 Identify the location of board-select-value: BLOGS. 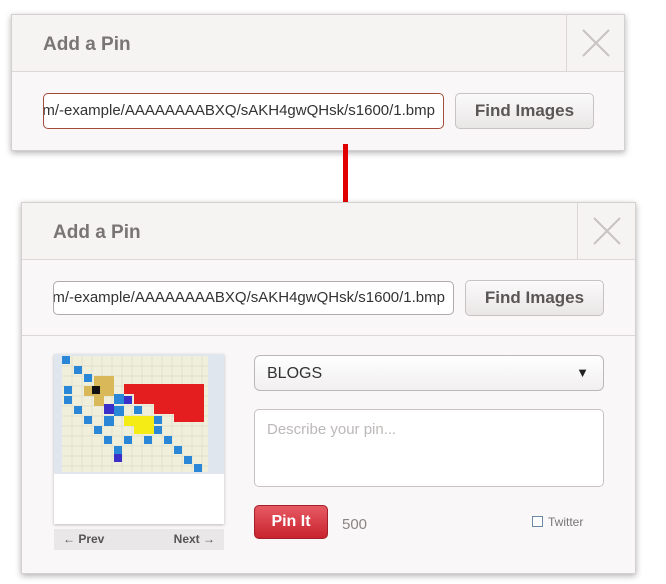
(295, 373).